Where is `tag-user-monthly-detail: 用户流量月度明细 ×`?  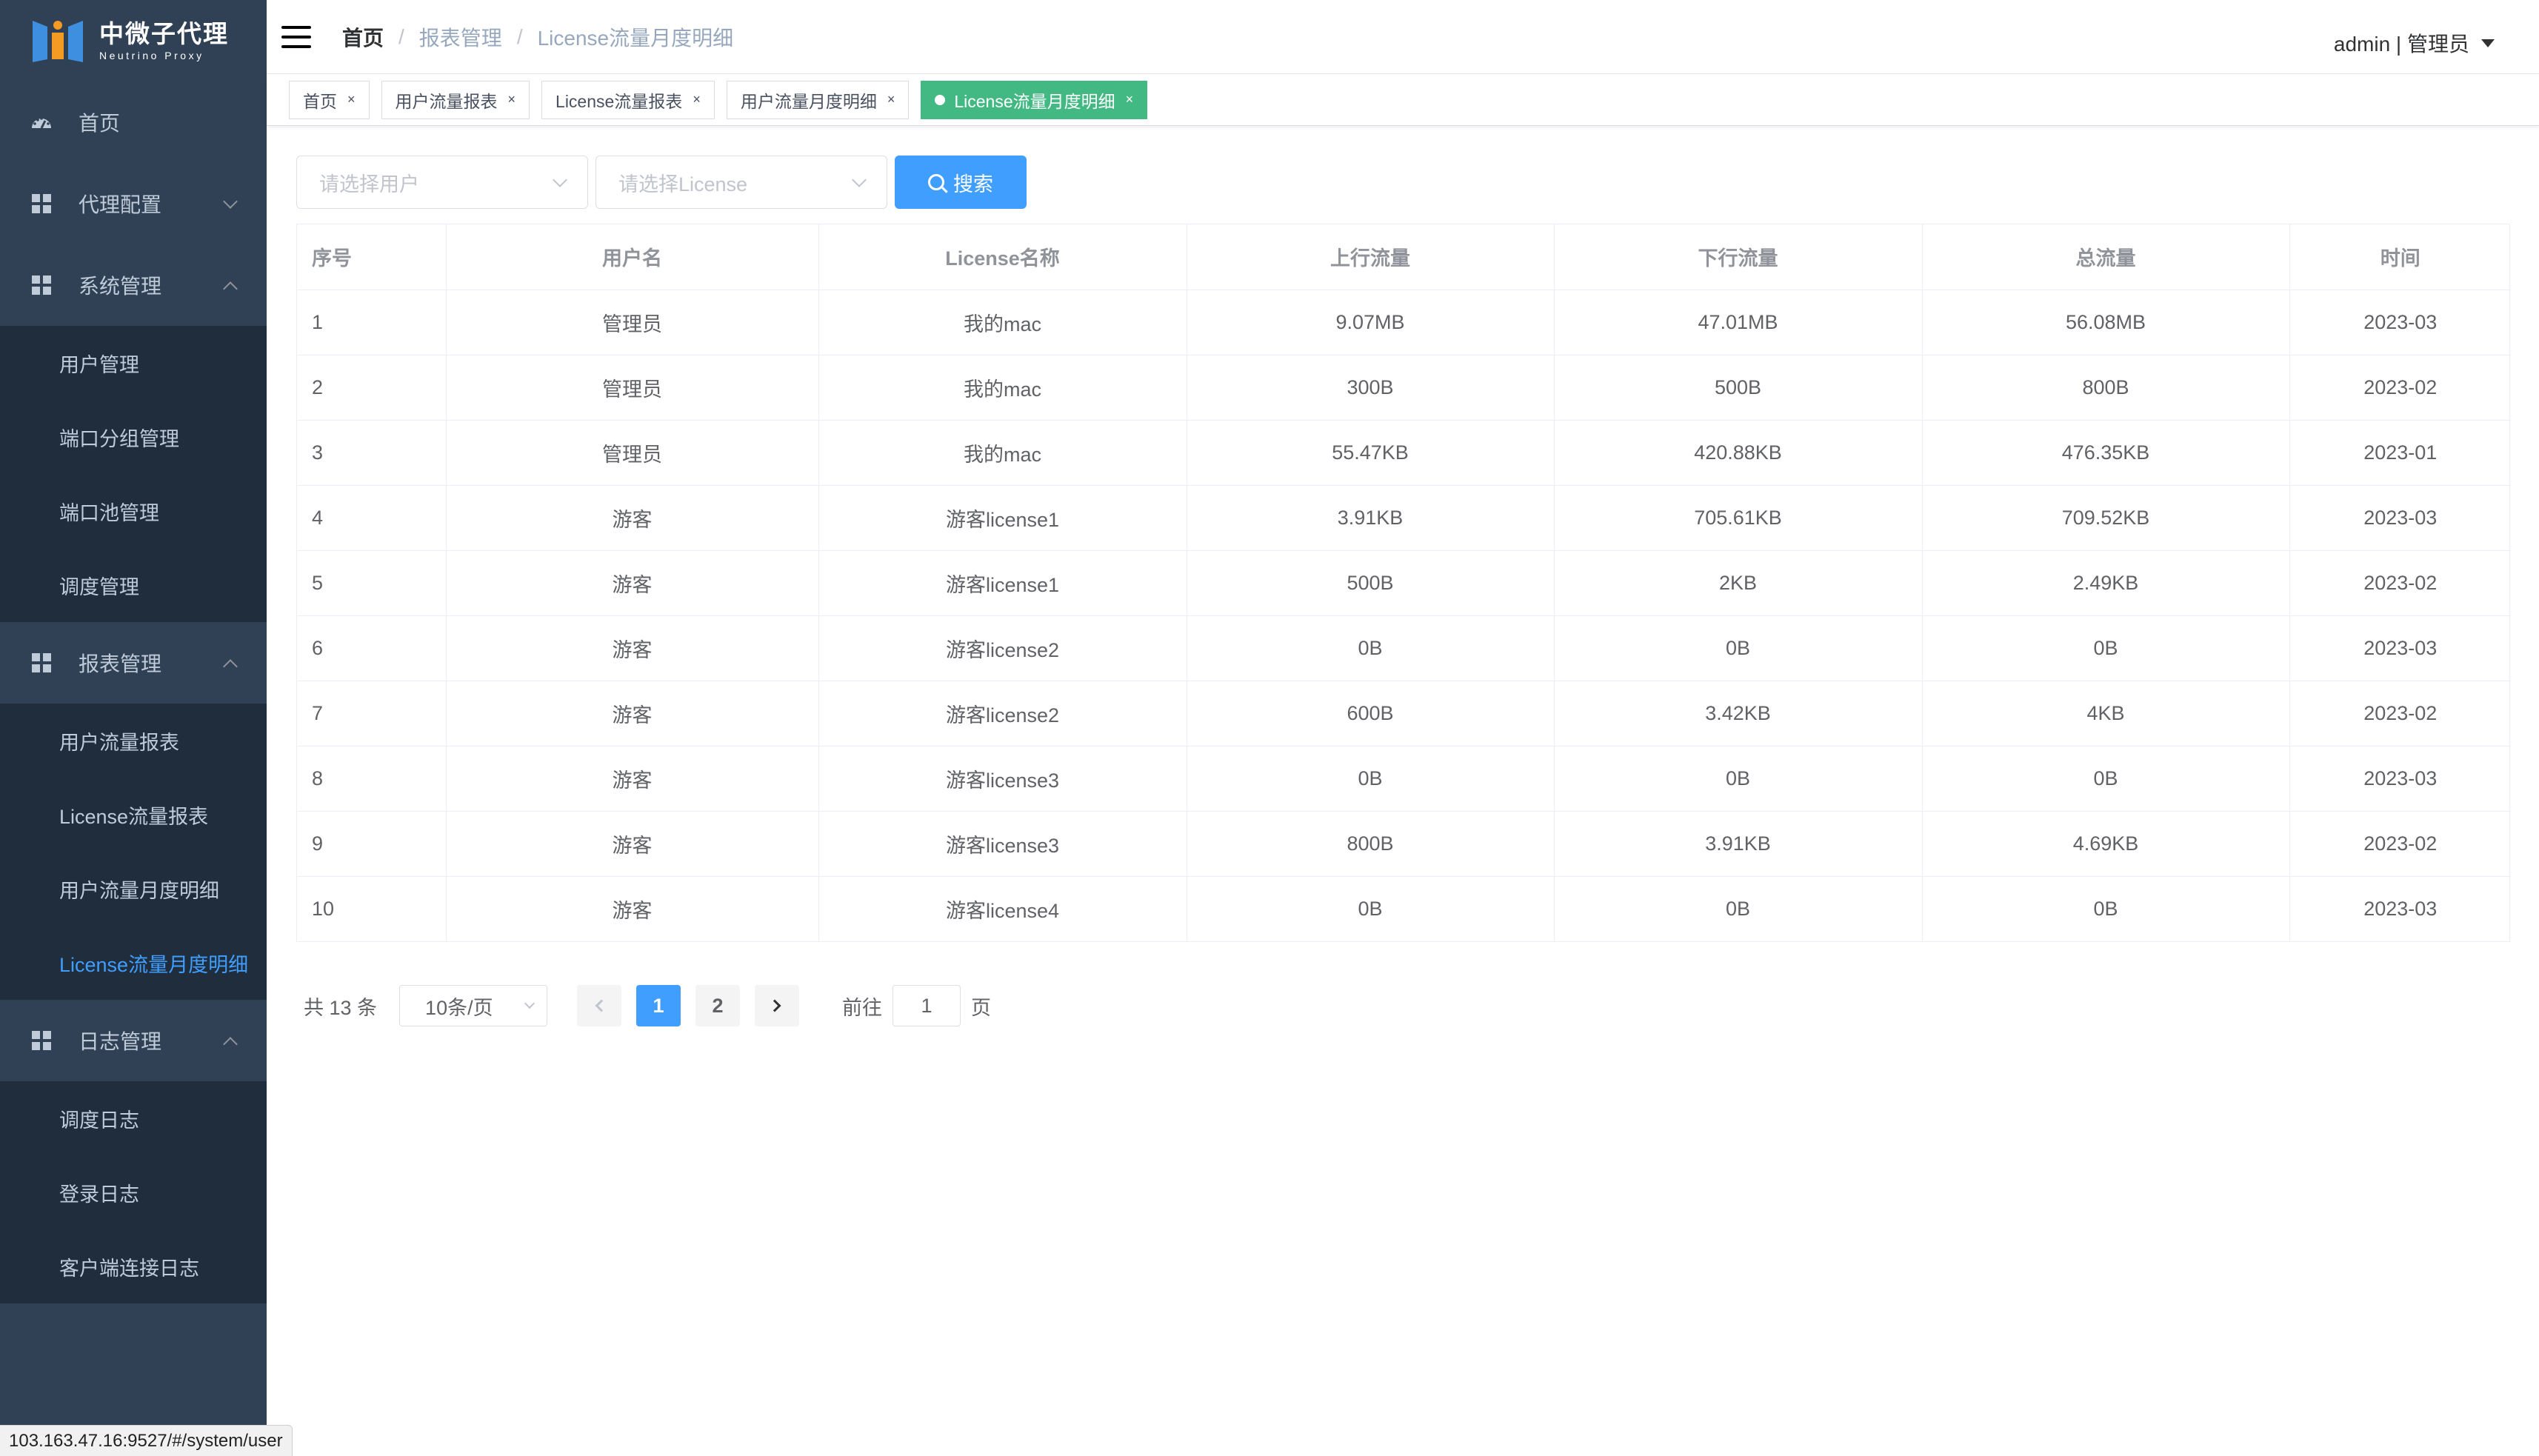 tag-user-monthly-detail: 用户流量月度明细 × is located at coordinates (818, 99).